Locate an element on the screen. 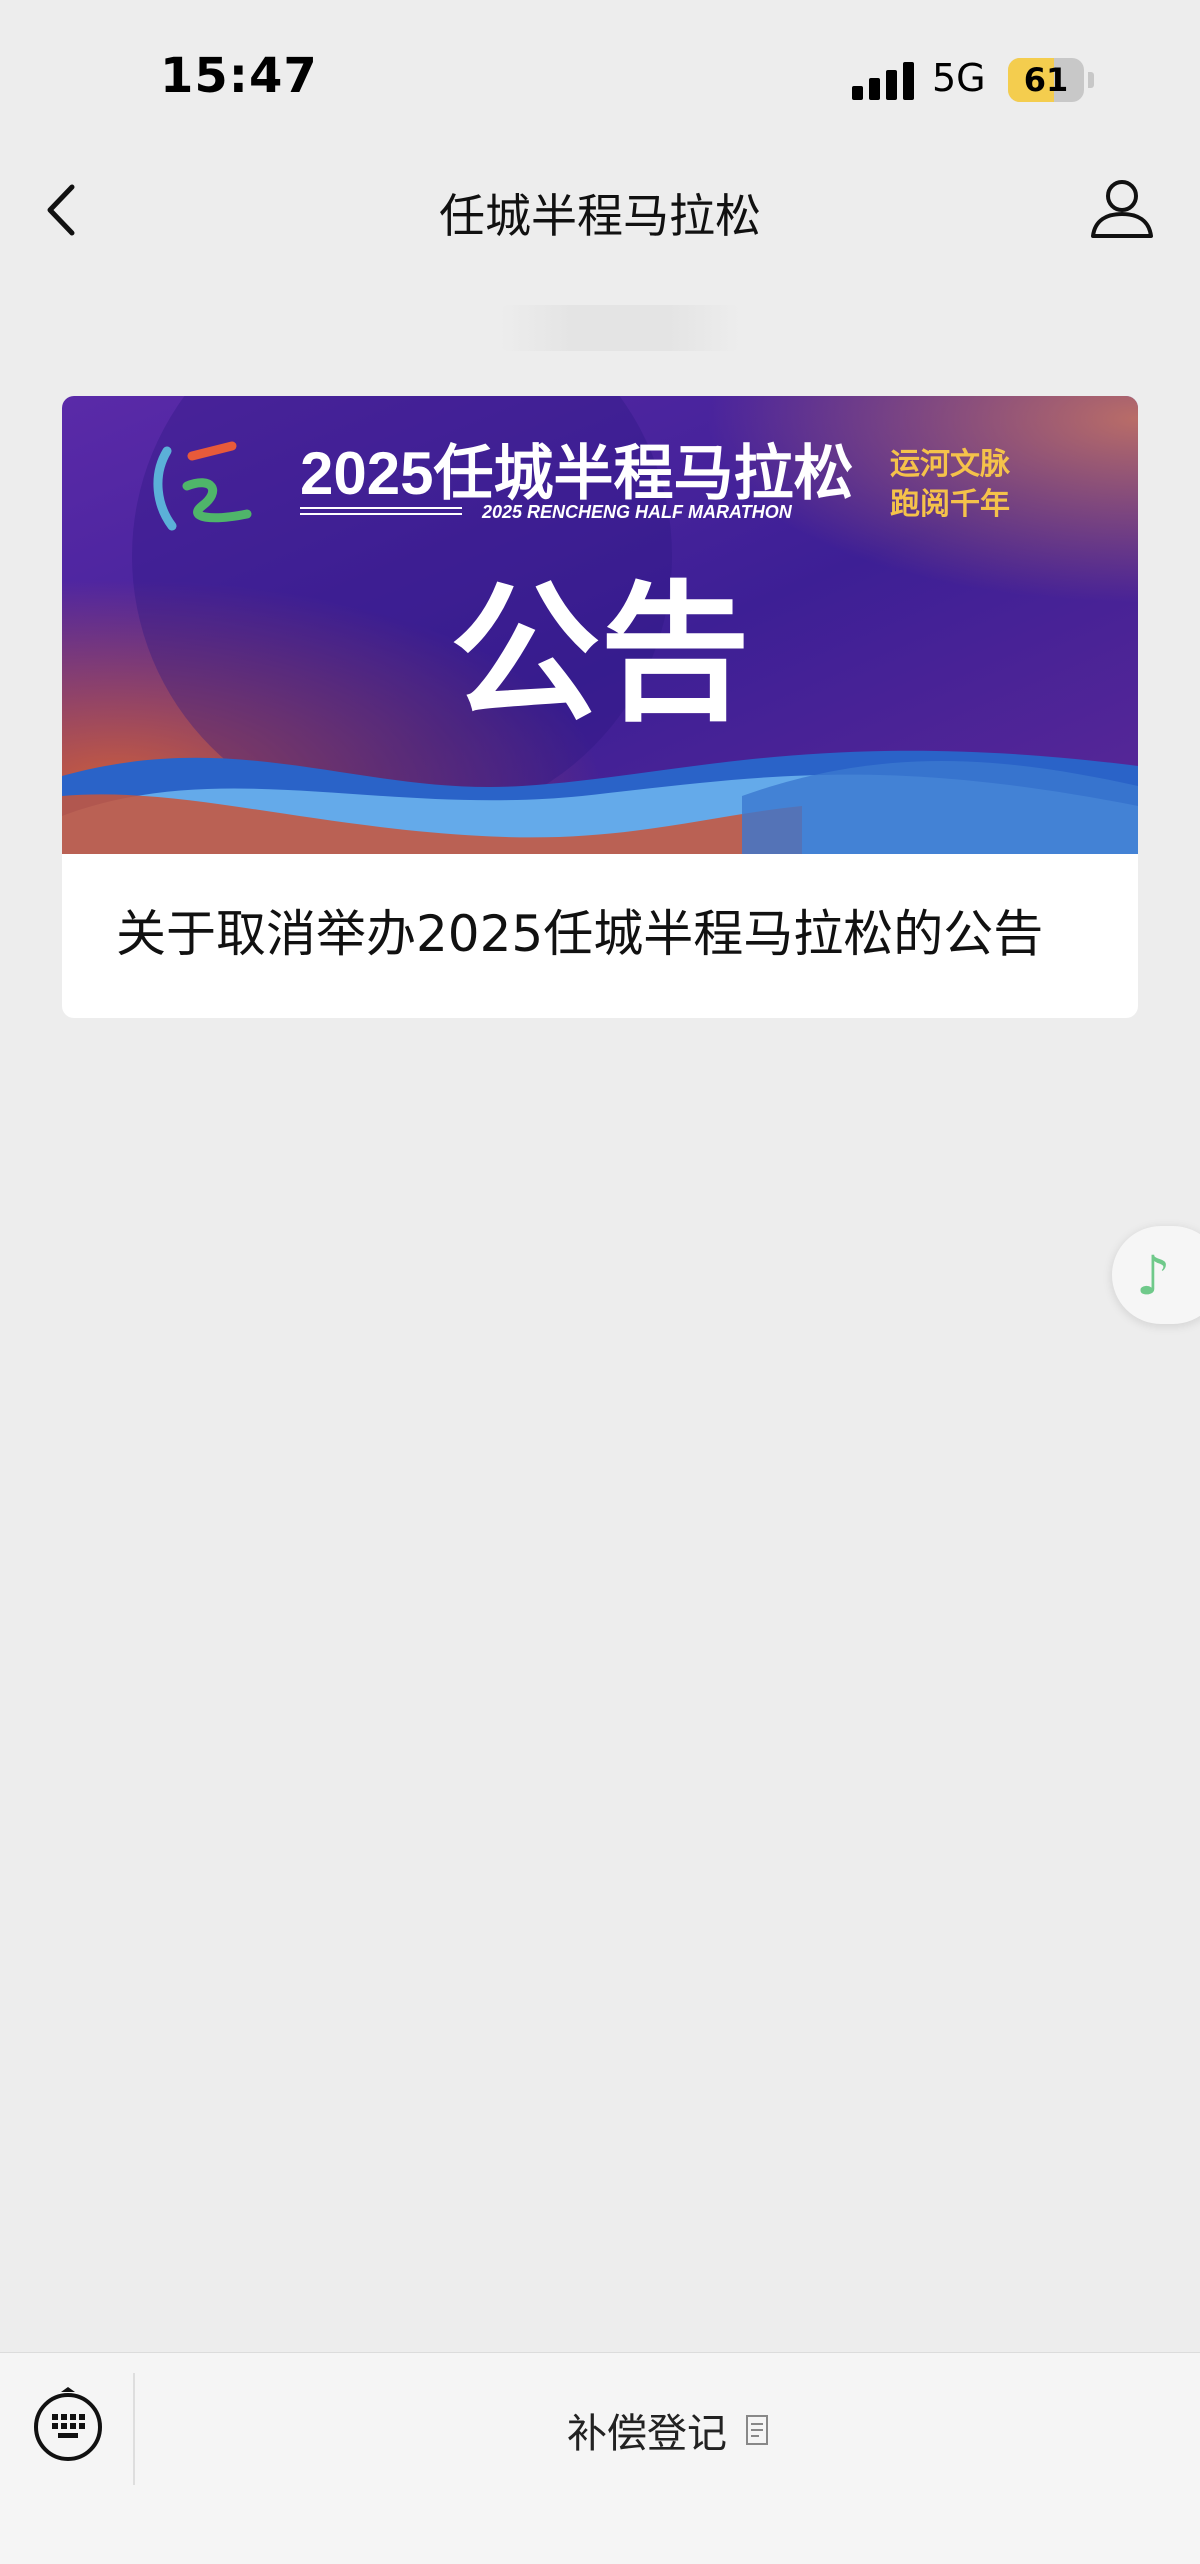 The image size is (1200, 2564). announcement-title: 关于取消举办2025任城半程马拉松的公告 is located at coordinates (580, 934).